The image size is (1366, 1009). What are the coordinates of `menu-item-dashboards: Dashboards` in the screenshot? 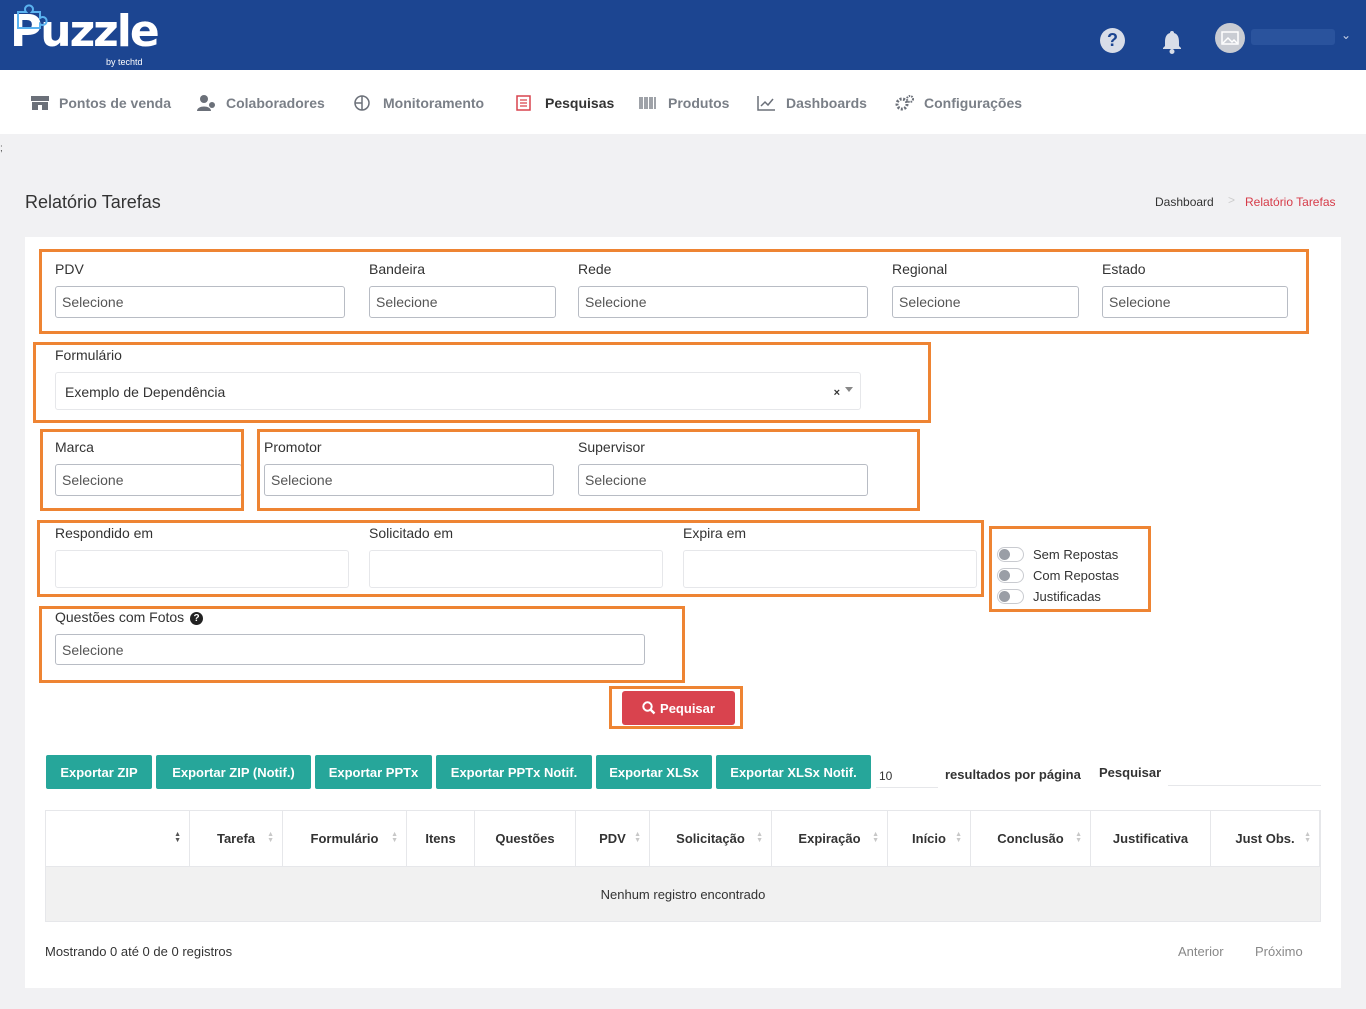 It's located at (812, 103).